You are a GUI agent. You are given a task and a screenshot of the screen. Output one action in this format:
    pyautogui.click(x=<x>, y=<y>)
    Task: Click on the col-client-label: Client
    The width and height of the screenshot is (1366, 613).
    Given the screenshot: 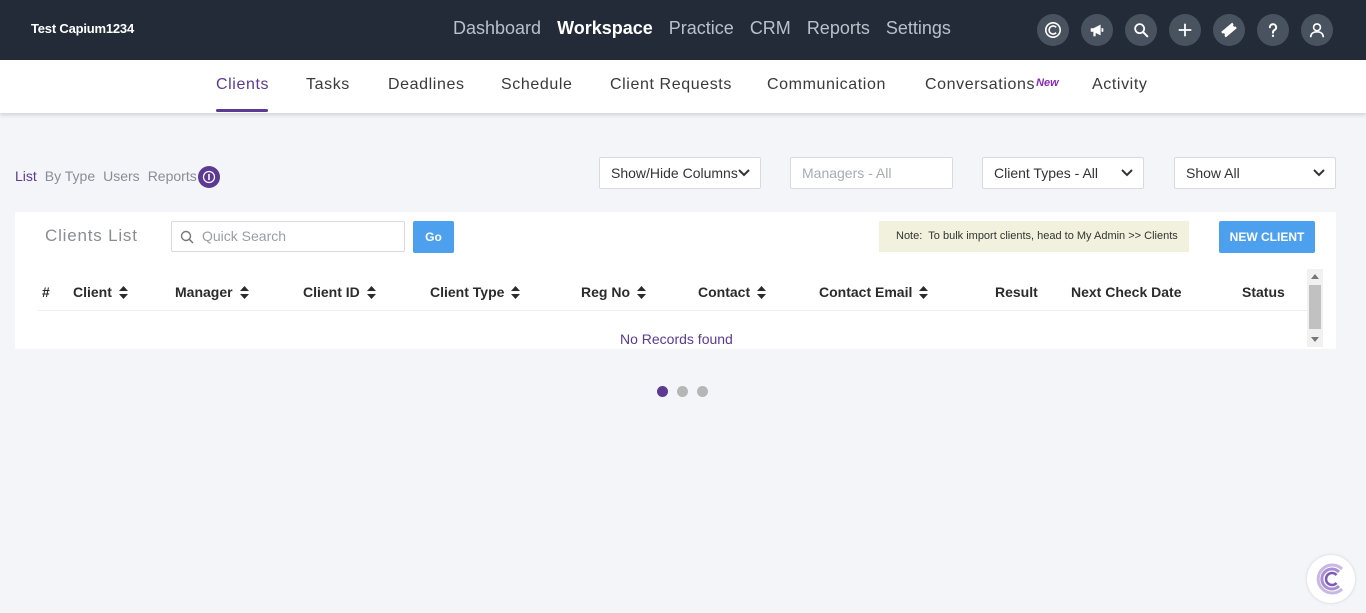 What is the action you would take?
    pyautogui.click(x=92, y=292)
    